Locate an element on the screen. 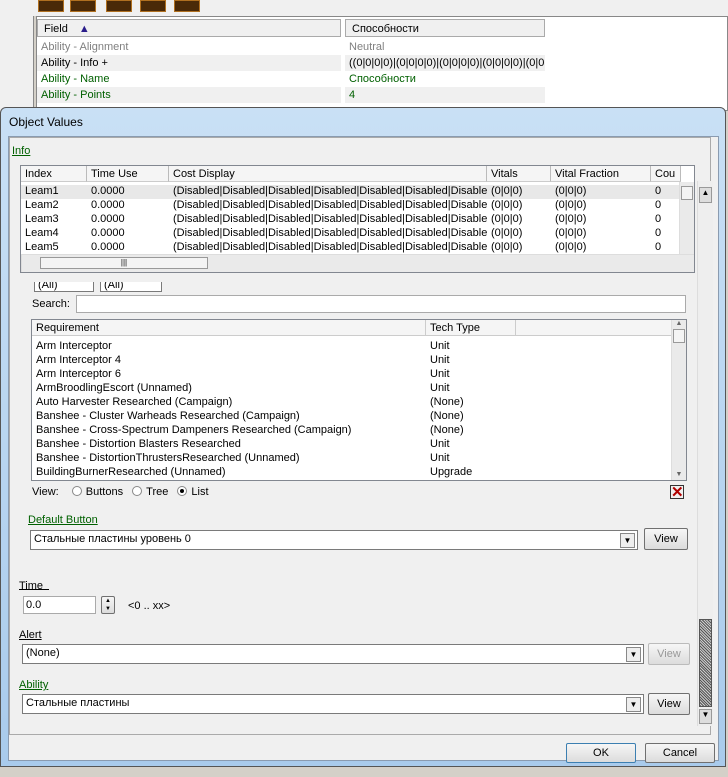  requirement-row: Arm Interceptor Unit is located at coordinates (351, 347).